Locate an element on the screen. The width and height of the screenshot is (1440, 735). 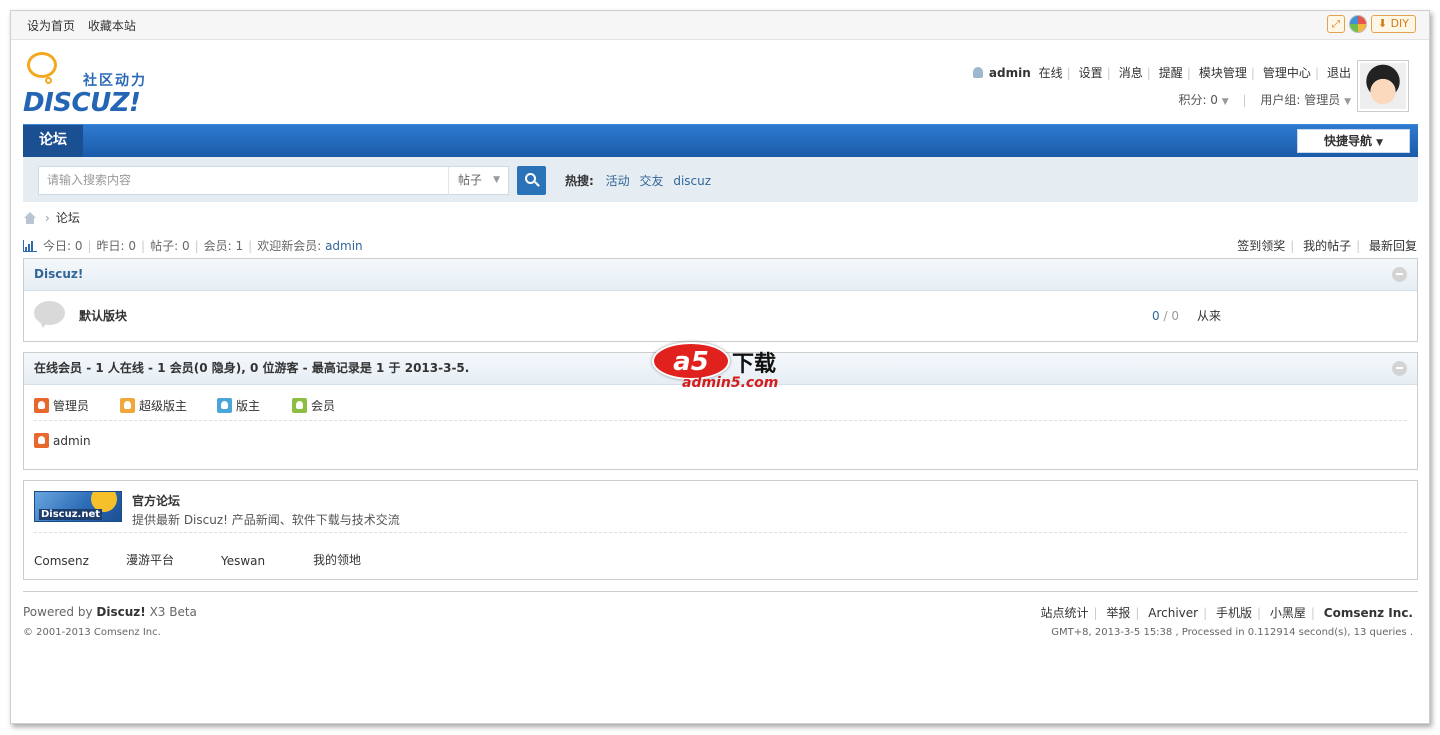
fullscreen-icon: ⤢ is located at coordinates (1335, 24).